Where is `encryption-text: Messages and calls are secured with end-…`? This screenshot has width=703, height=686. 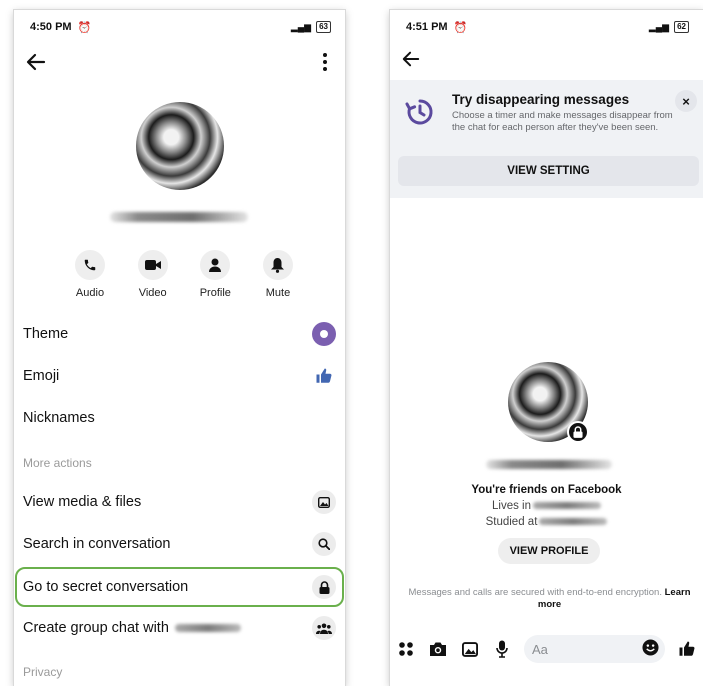
encryption-text: Messages and calls are secured with end-… is located at coordinates (535, 592).